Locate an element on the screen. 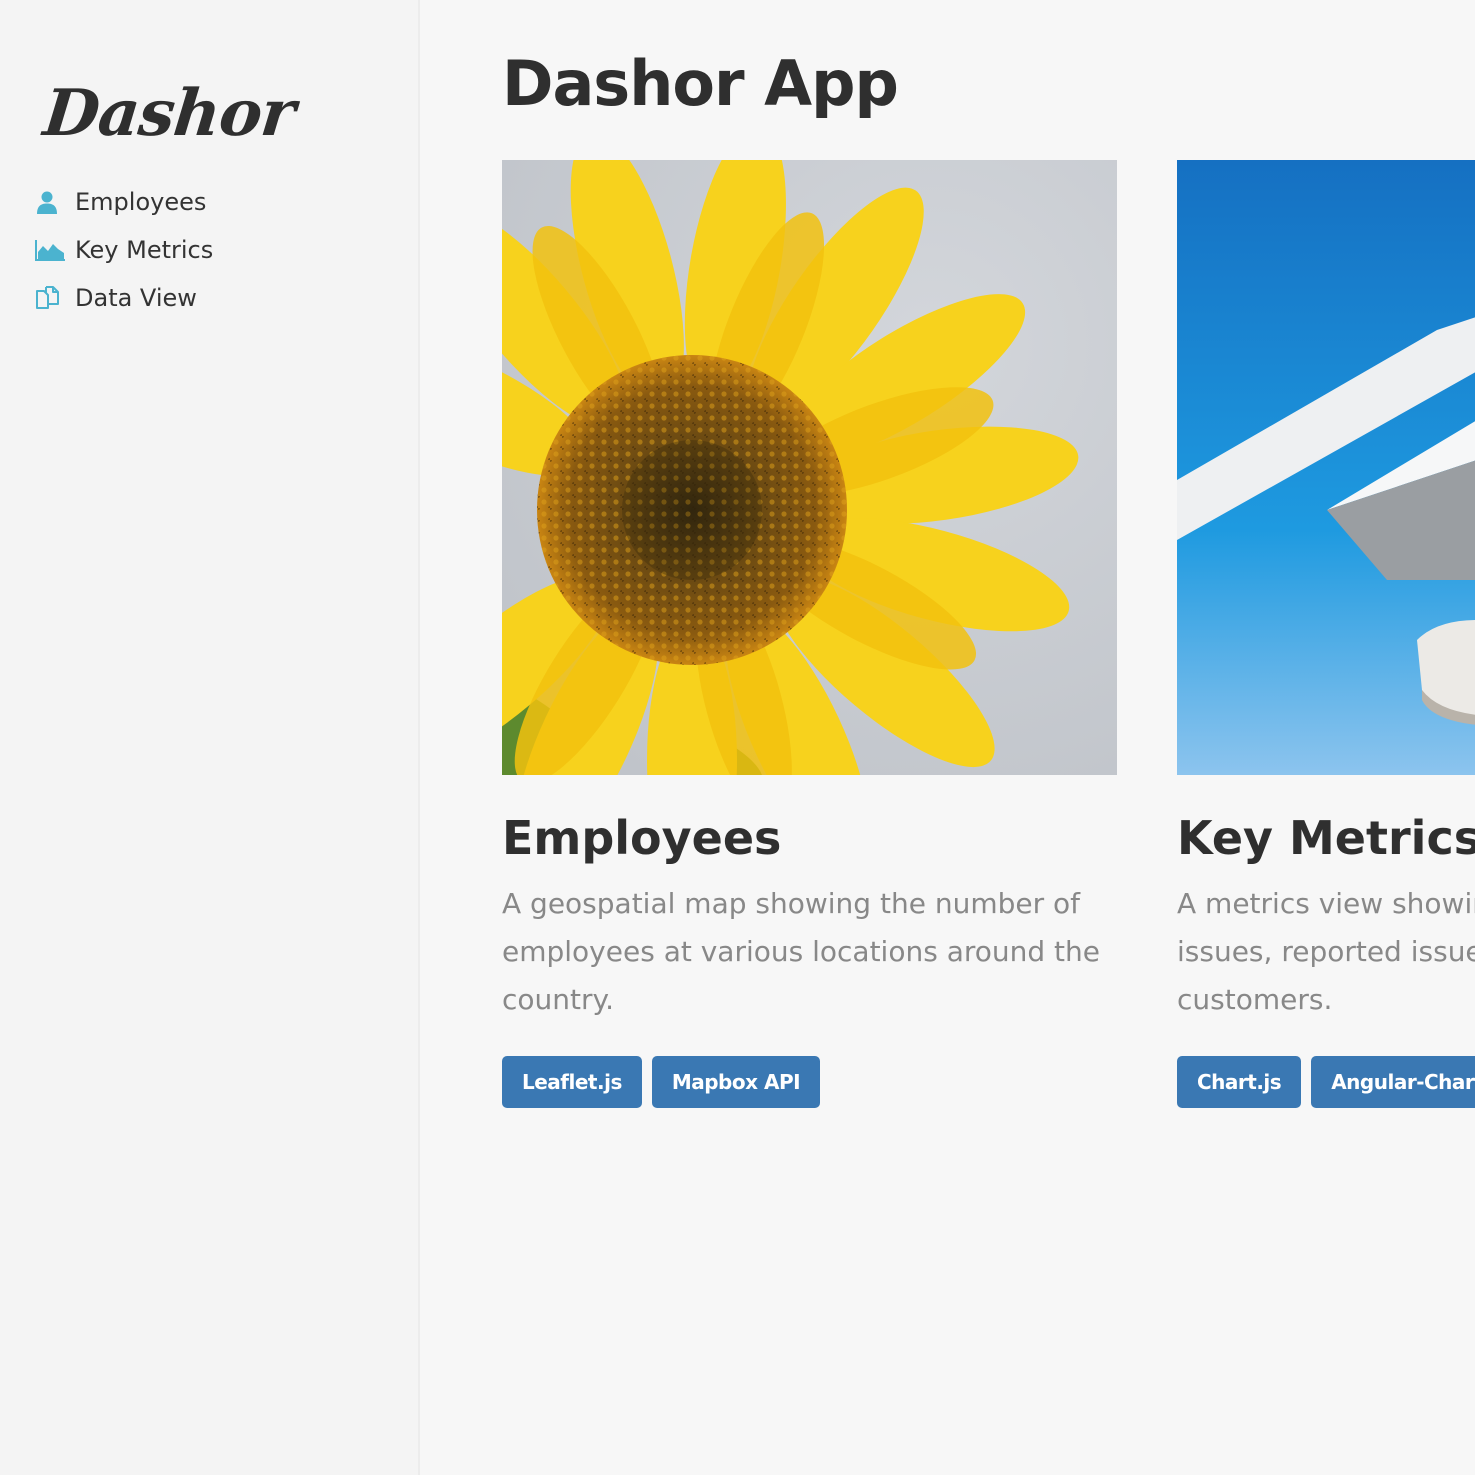  sidebar-nav: Employees Key Metrics Data View is located at coordinates (123, 250).